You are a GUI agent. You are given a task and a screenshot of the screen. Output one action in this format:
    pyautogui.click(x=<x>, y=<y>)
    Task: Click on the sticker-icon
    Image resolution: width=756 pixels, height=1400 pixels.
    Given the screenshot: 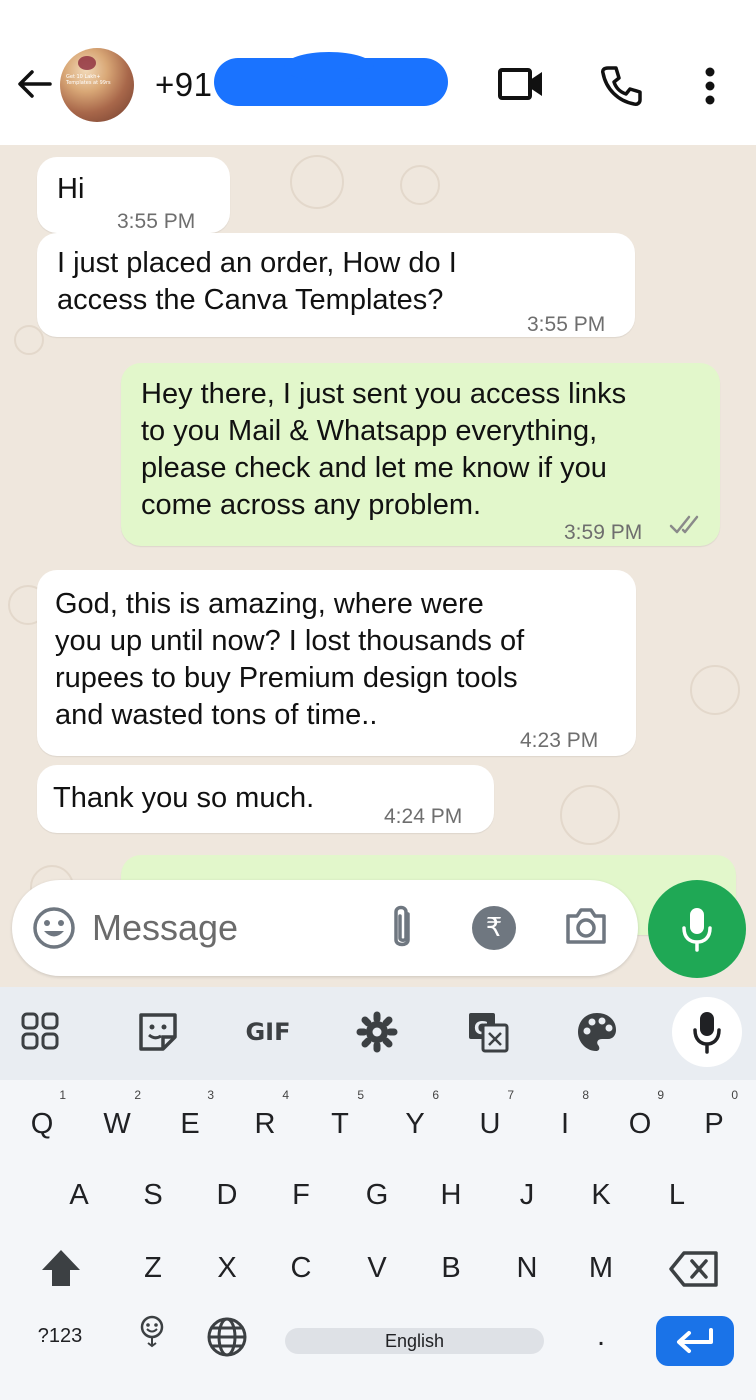 What is the action you would take?
    pyautogui.click(x=158, y=1032)
    